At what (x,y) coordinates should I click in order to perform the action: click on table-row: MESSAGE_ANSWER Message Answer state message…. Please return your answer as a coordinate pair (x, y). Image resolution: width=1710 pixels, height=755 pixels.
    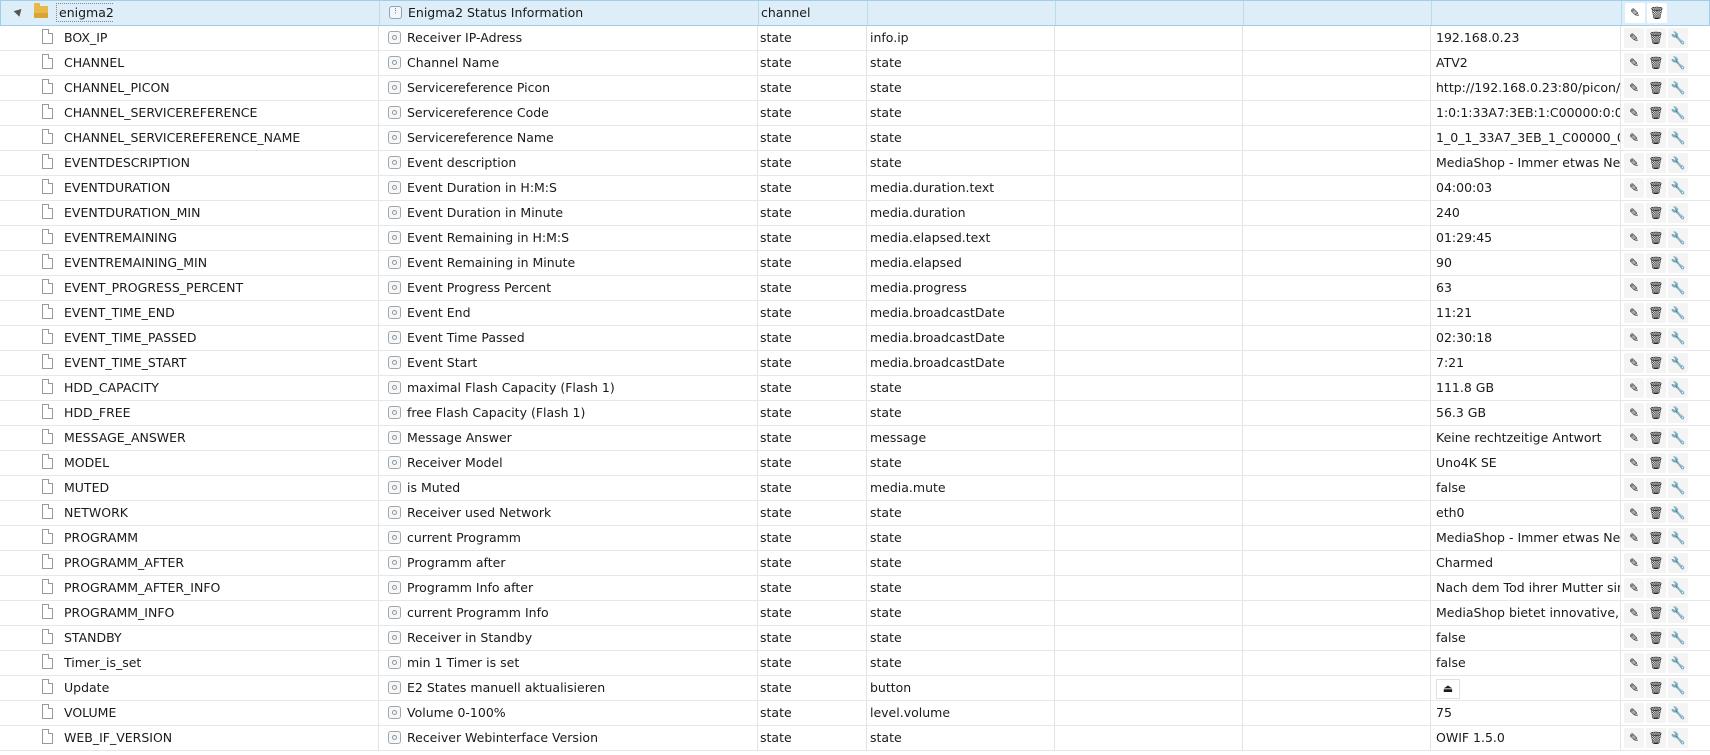
    Looking at the image, I should click on (855, 438).